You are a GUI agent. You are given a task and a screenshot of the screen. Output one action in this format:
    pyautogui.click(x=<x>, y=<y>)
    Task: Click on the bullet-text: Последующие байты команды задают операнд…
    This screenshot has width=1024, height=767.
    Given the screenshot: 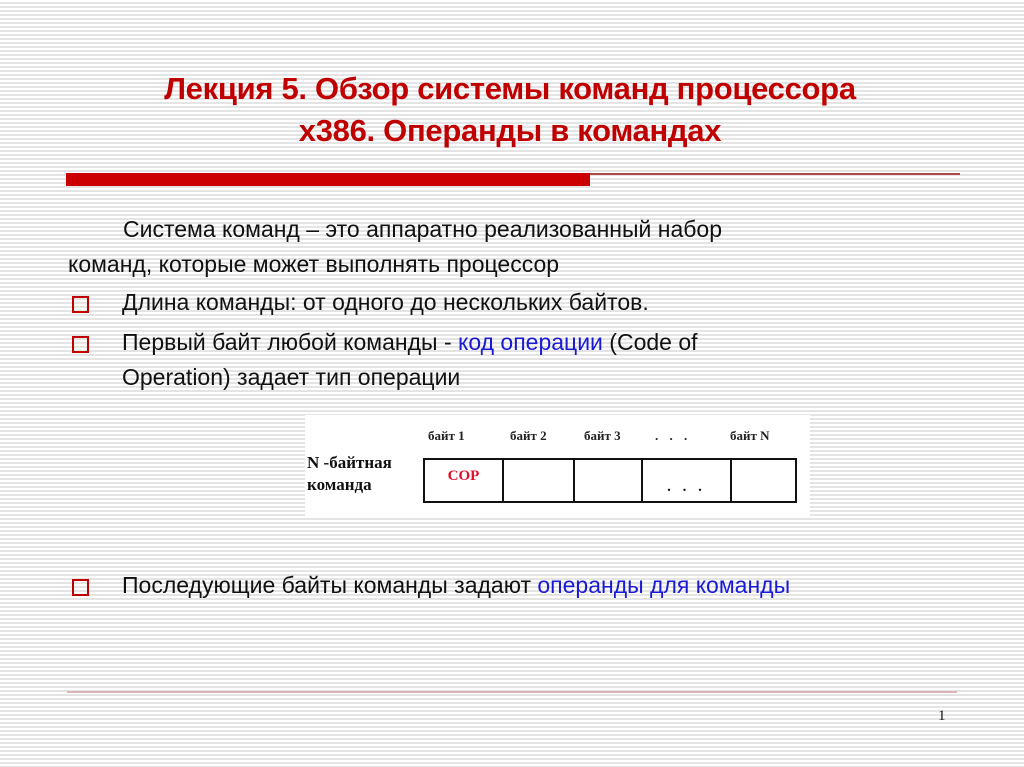 What is the action you would take?
    pyautogui.click(x=456, y=585)
    